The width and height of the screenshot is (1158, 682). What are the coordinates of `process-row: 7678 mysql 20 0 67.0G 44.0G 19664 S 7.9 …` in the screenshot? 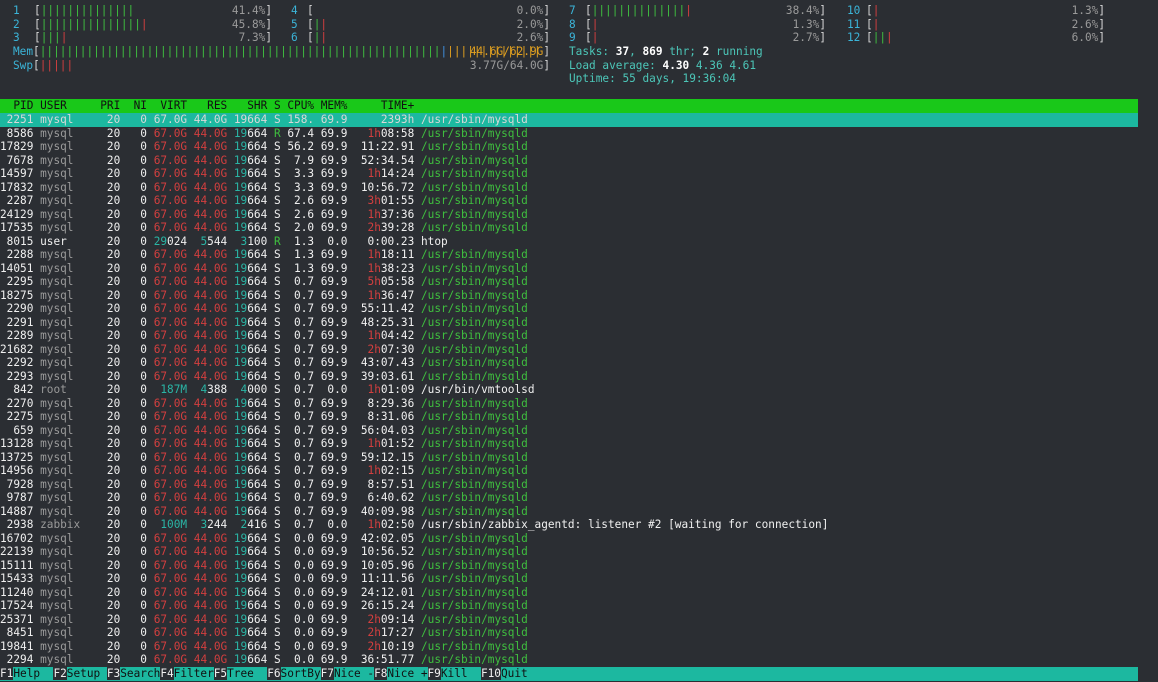 It's located at (264, 161).